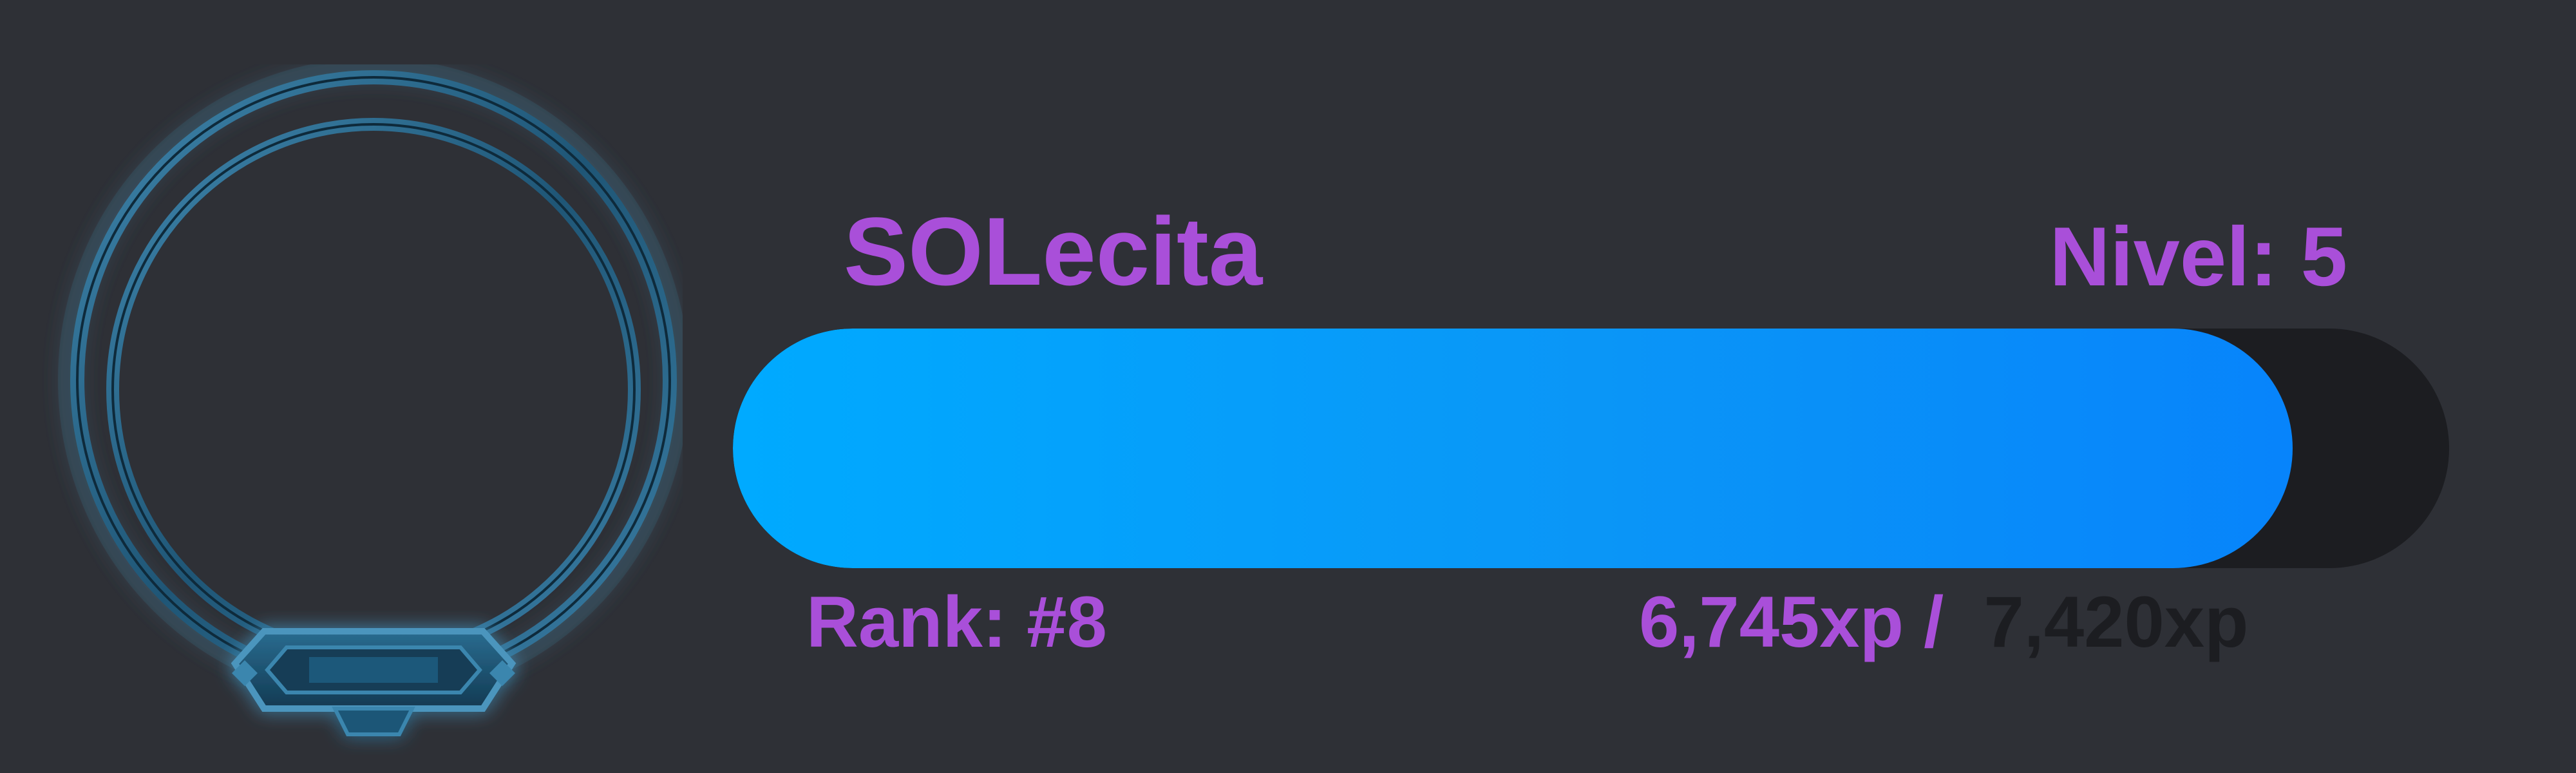 The image size is (2576, 773). Describe the element at coordinates (1053, 251) in the screenshot. I see `username: SOLecita` at that location.